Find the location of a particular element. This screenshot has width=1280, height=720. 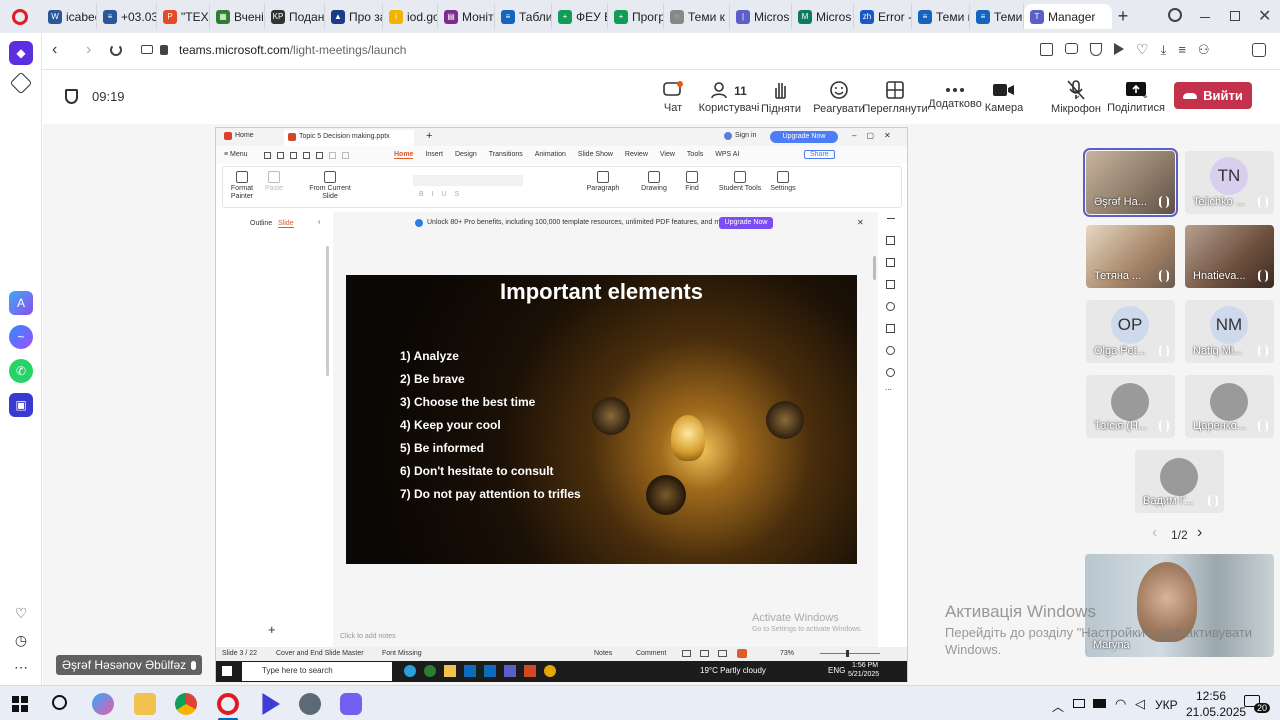

slideshow-play-icon is located at coordinates (742, 653).